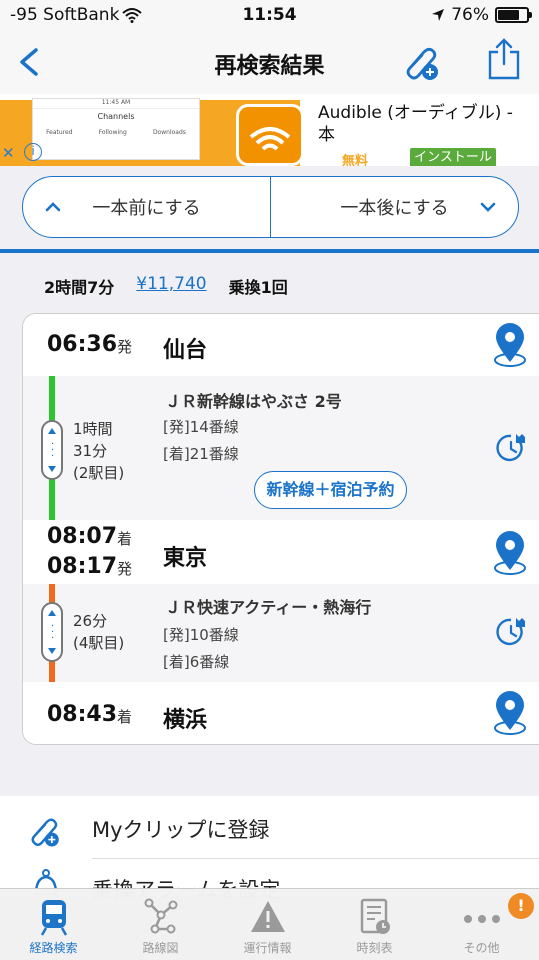 The image size is (539, 960). What do you see at coordinates (355, 160) in the screenshot?
I see `ad-free-label: 無料` at bounding box center [355, 160].